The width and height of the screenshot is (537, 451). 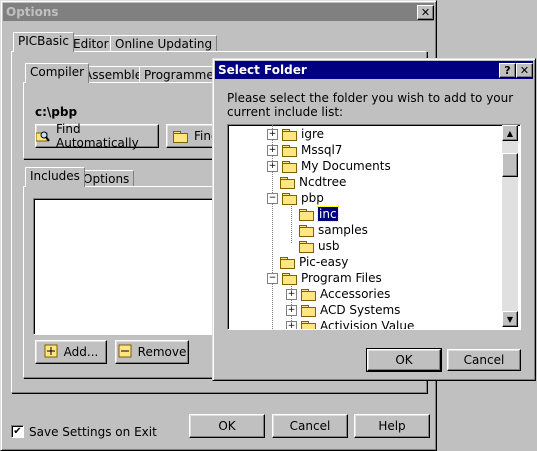 What do you see at coordinates (341, 278) in the screenshot?
I see `tree-node-label: Program Files` at bounding box center [341, 278].